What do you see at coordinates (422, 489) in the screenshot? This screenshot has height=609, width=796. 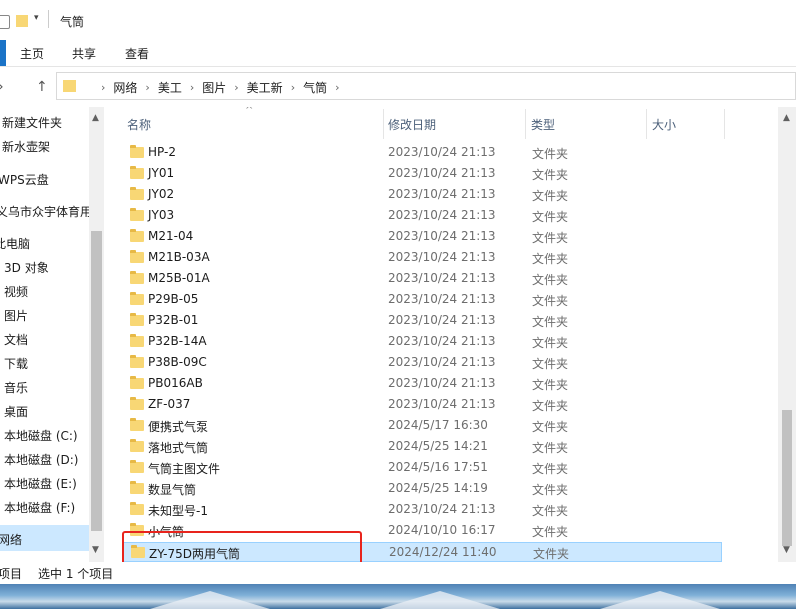 I see `table-row: 数显气筒 2024/5/25 14:19 文件夹` at bounding box center [422, 489].